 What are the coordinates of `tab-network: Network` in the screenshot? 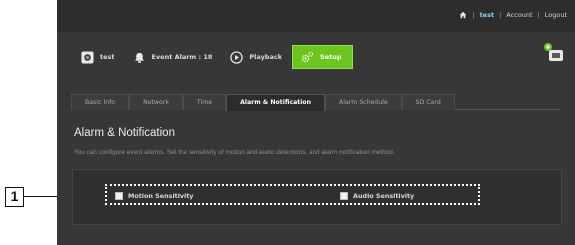 It's located at (156, 102).